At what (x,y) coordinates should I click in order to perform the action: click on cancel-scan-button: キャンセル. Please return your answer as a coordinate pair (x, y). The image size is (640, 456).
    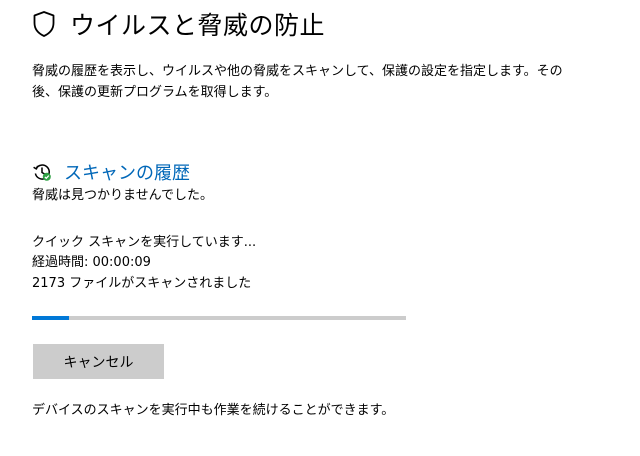
    Looking at the image, I should click on (98, 361).